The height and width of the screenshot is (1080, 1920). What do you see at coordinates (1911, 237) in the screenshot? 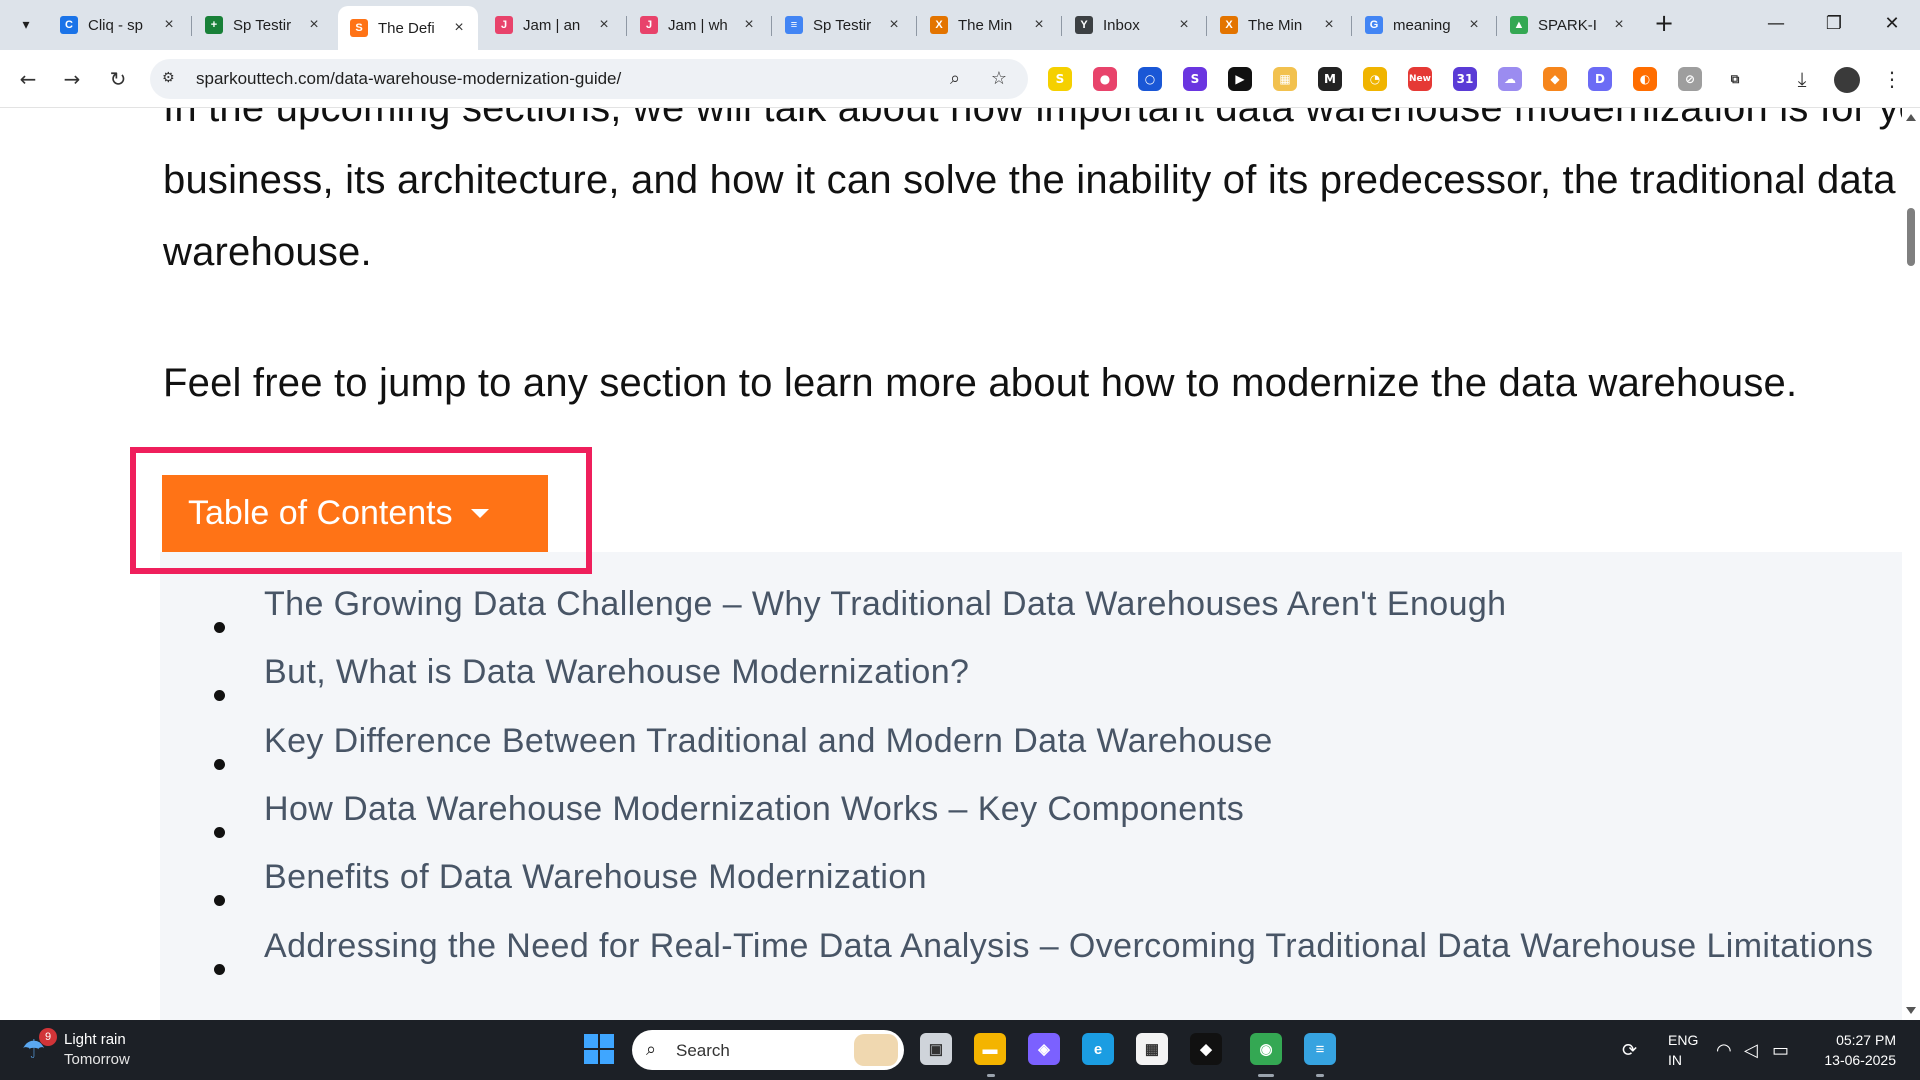
I see `scrollbar-thumb` at bounding box center [1911, 237].